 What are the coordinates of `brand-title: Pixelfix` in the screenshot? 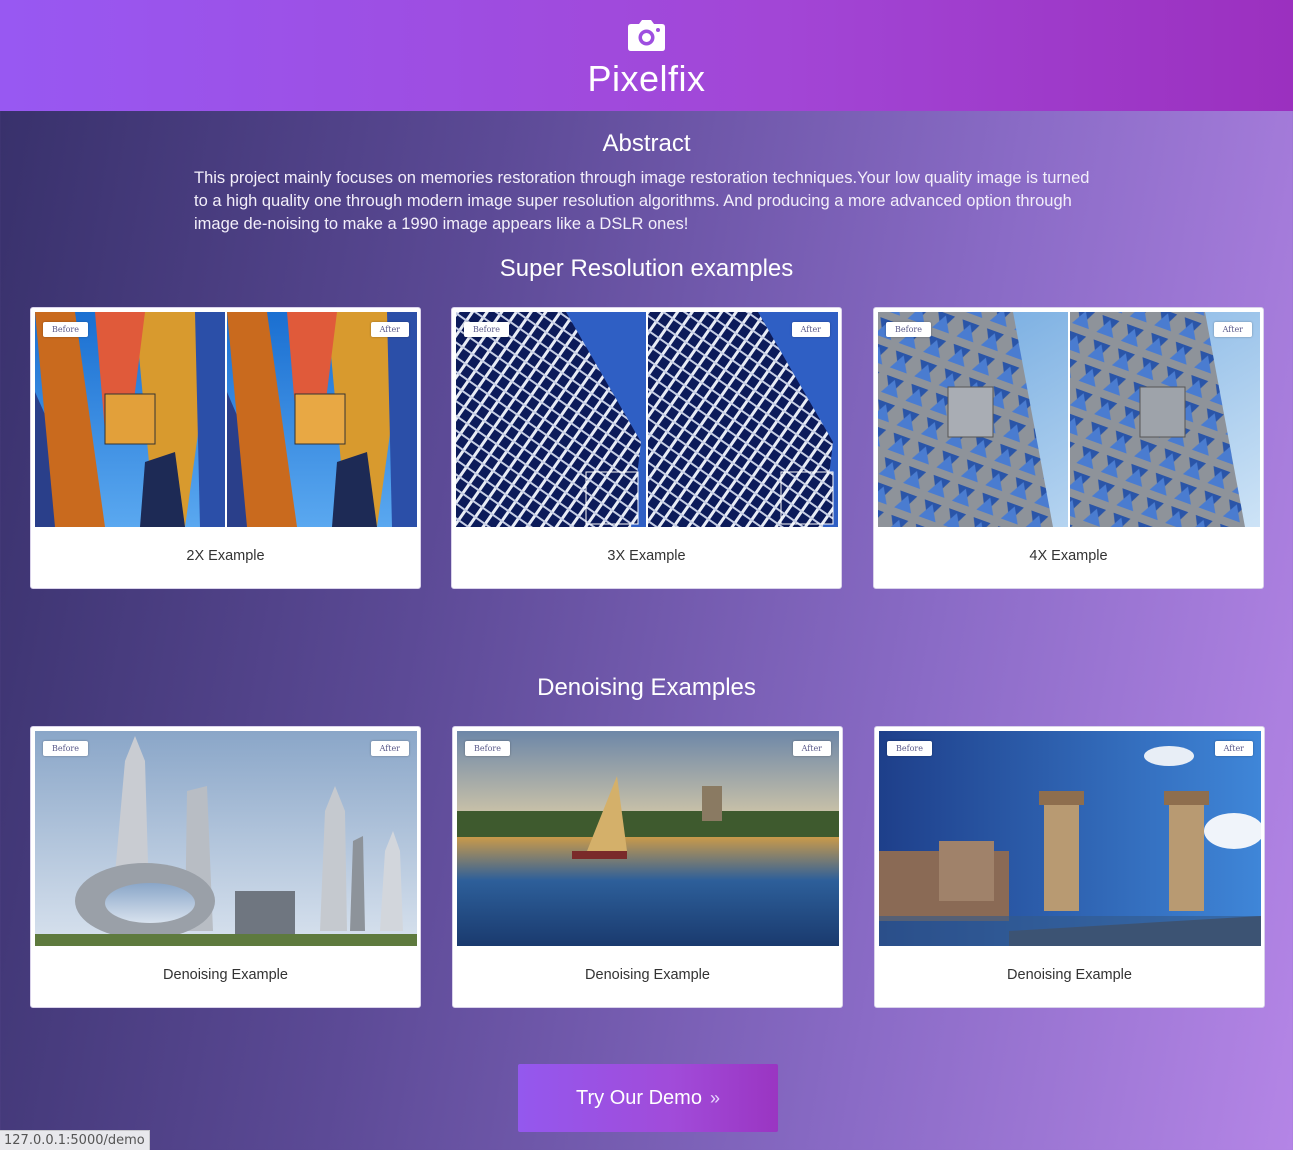 It's located at (646, 79).